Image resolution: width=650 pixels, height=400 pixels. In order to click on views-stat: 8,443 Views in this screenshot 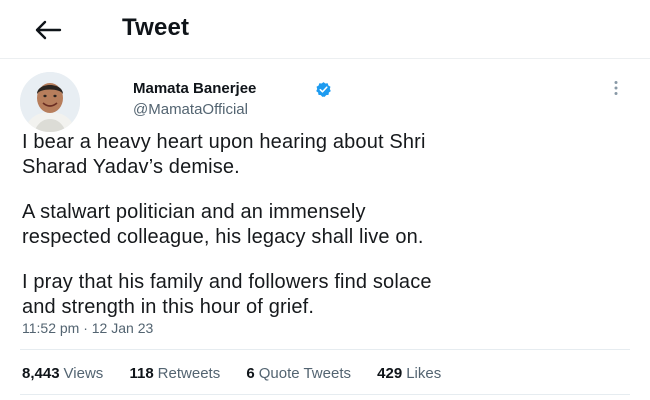, I will do `click(62, 373)`.